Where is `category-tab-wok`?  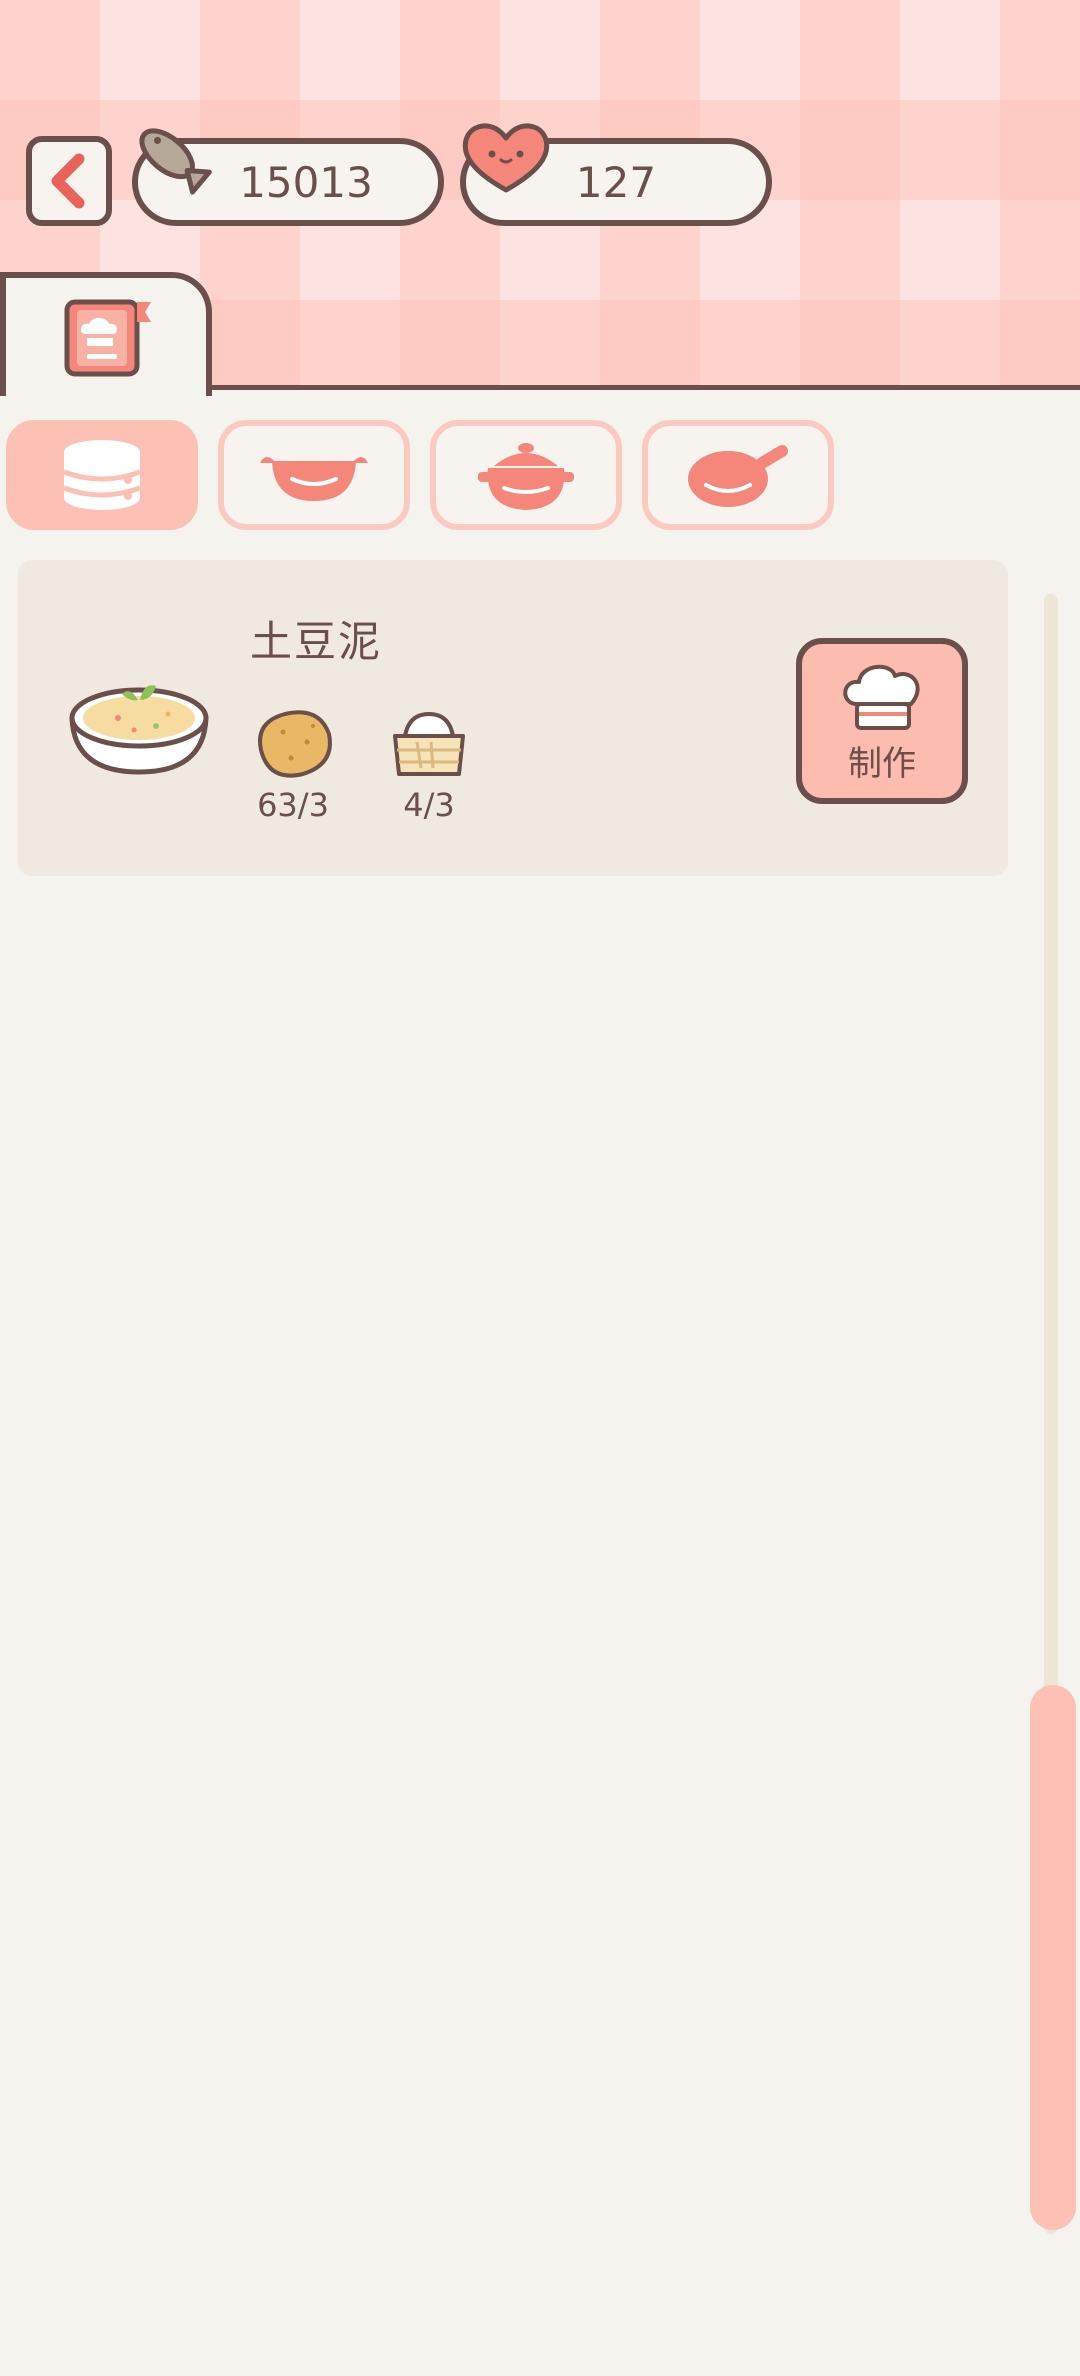
category-tab-wok is located at coordinates (314, 475).